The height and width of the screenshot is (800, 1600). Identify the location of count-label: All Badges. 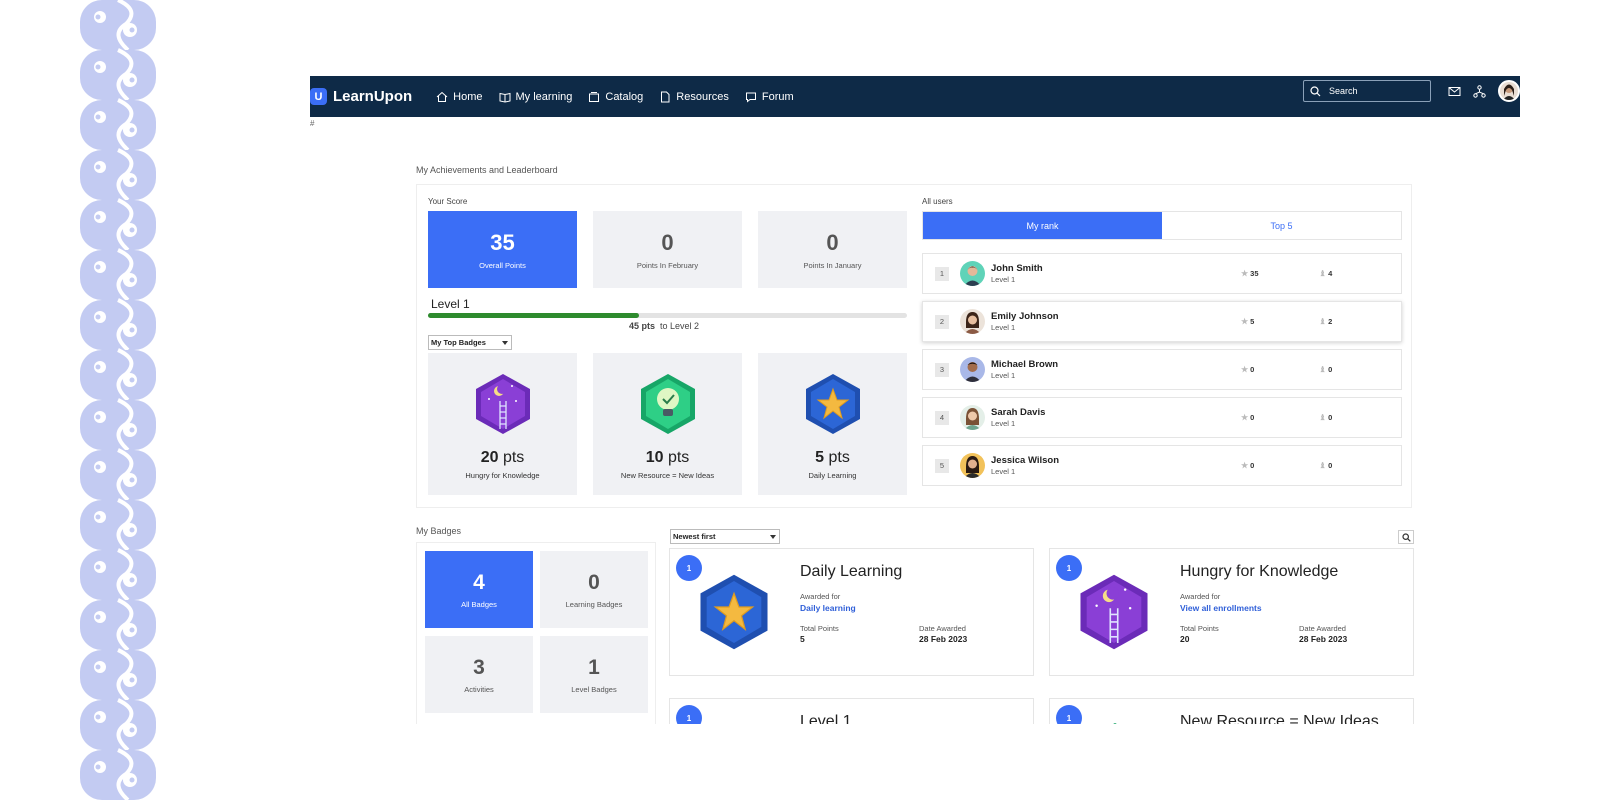
(479, 604).